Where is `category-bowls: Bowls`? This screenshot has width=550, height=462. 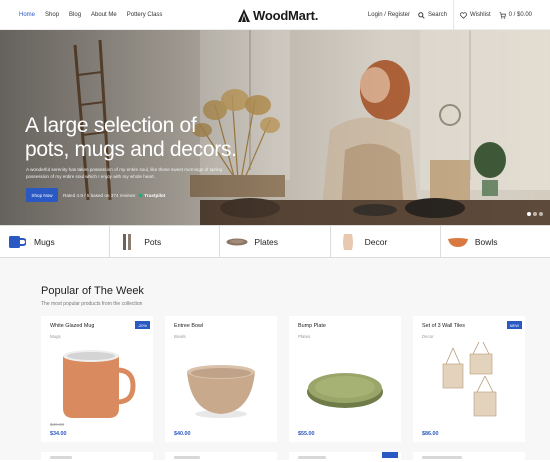
category-bowls: Bowls is located at coordinates (495, 241).